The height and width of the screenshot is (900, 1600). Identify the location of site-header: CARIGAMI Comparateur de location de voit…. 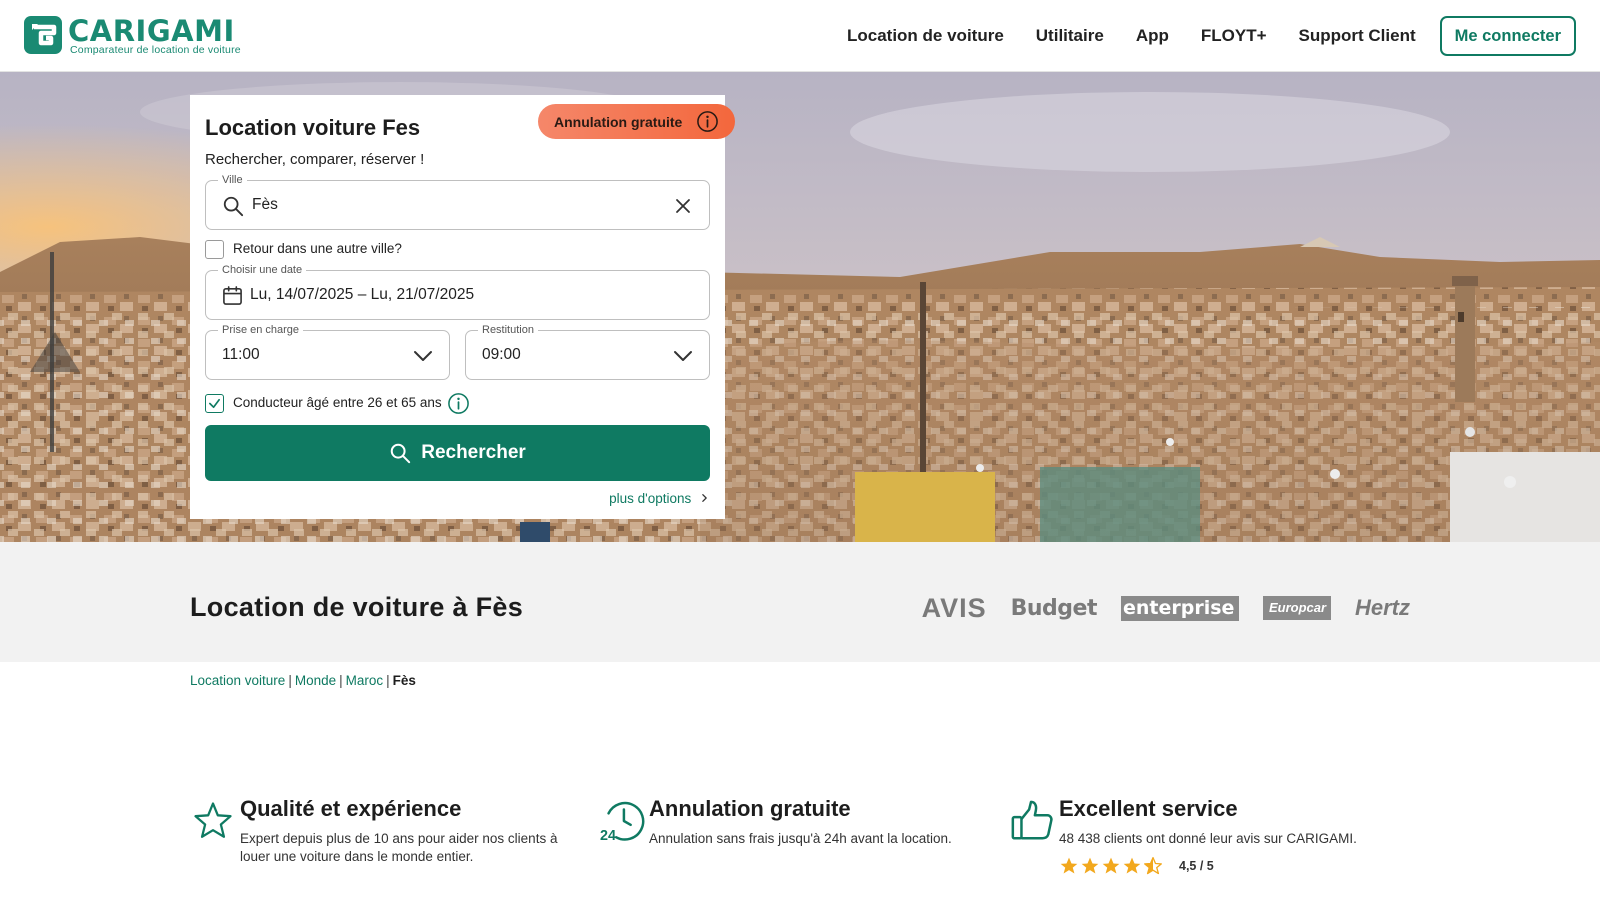
(800, 36).